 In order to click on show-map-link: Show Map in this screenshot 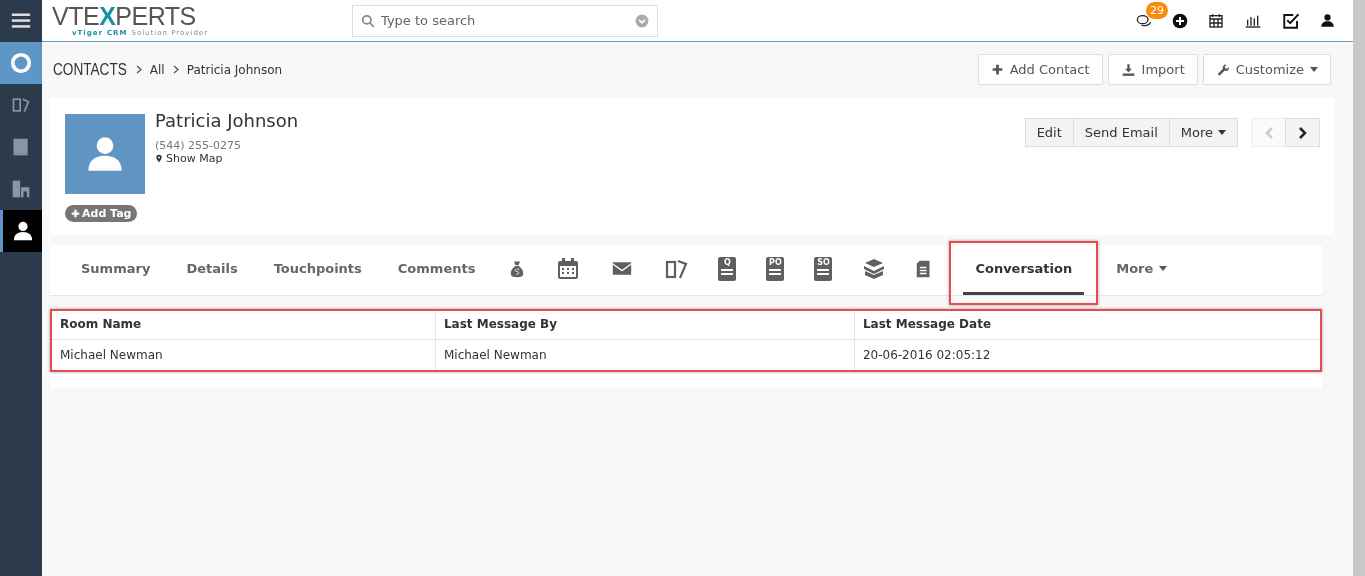, I will do `click(189, 158)`.